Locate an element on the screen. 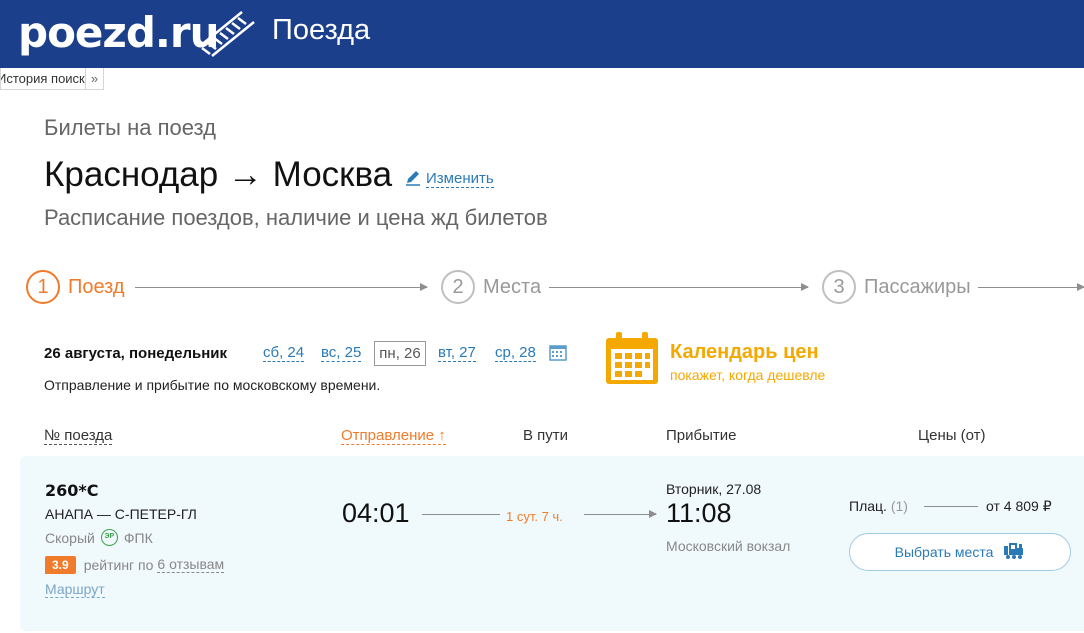 This screenshot has height=633, width=1084. day-link-tue-27: вт, 27 is located at coordinates (457, 353).